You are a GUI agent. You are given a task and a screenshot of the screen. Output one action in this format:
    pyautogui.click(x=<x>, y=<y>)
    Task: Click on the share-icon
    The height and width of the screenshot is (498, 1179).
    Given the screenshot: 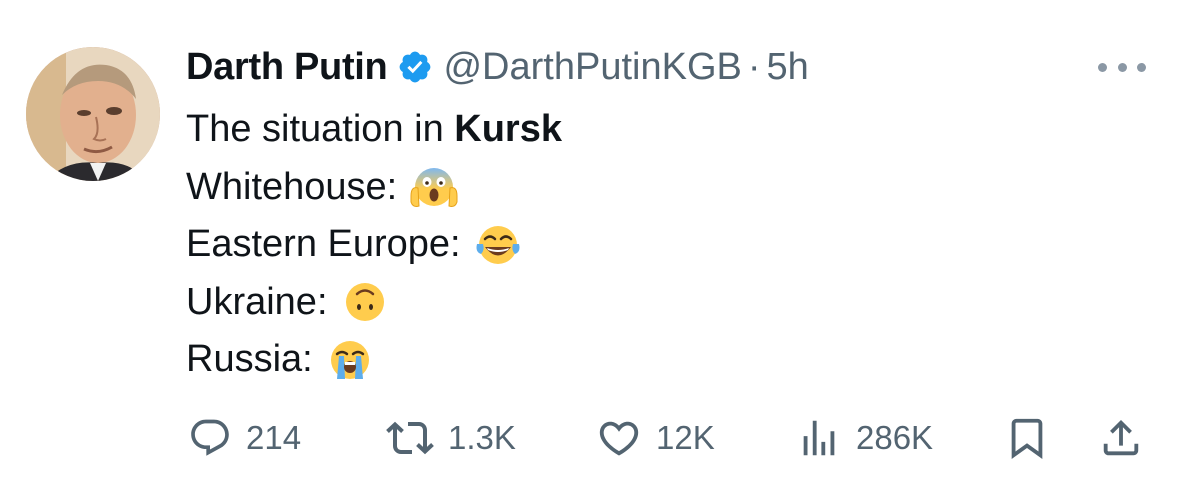 What is the action you would take?
    pyautogui.click(x=1121, y=437)
    